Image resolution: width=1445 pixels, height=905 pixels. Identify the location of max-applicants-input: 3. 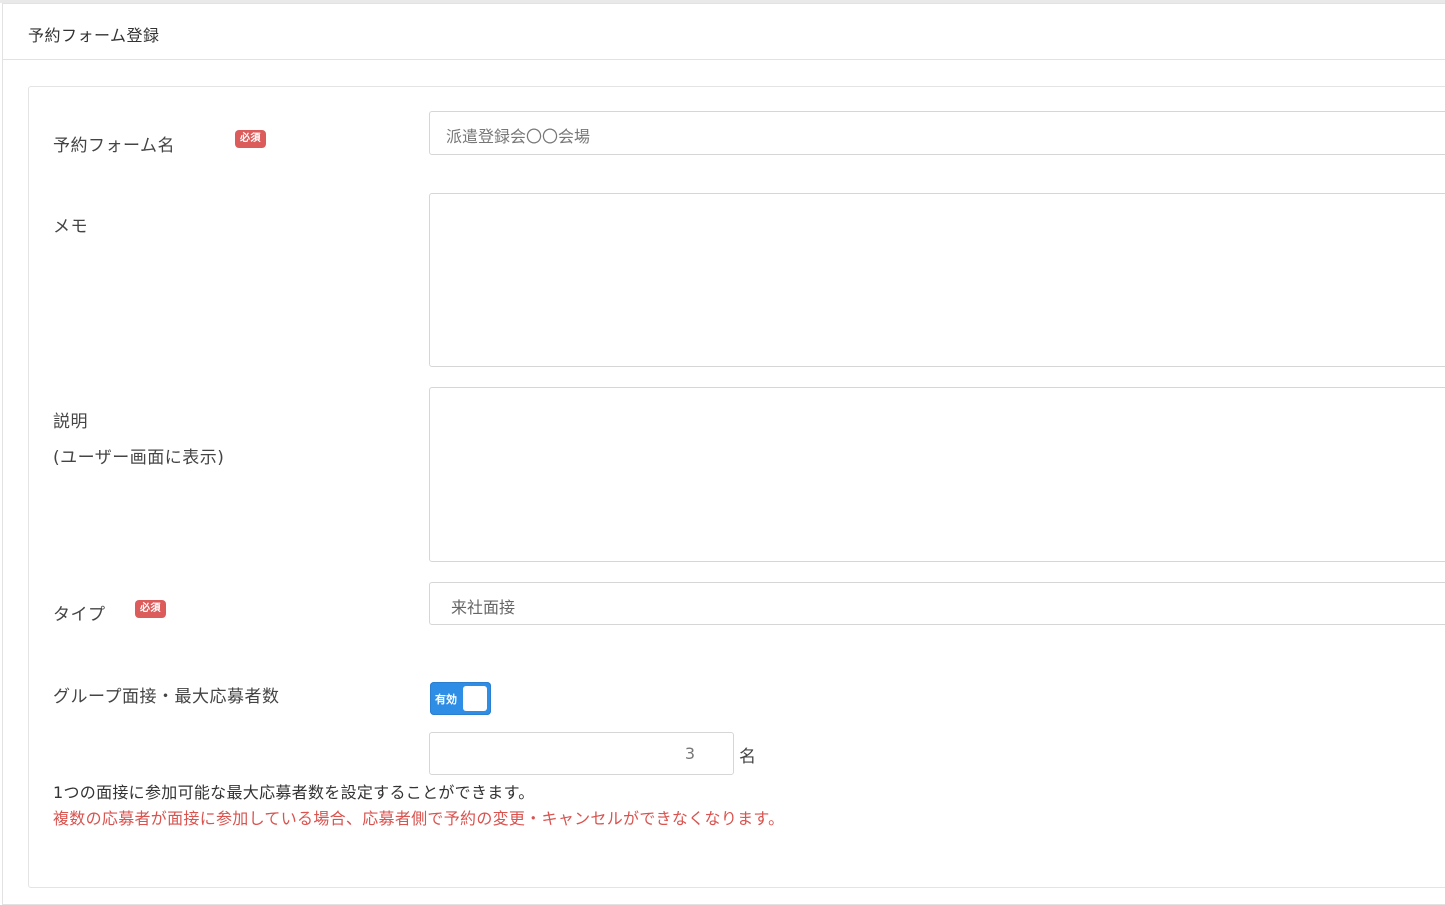
(581, 753).